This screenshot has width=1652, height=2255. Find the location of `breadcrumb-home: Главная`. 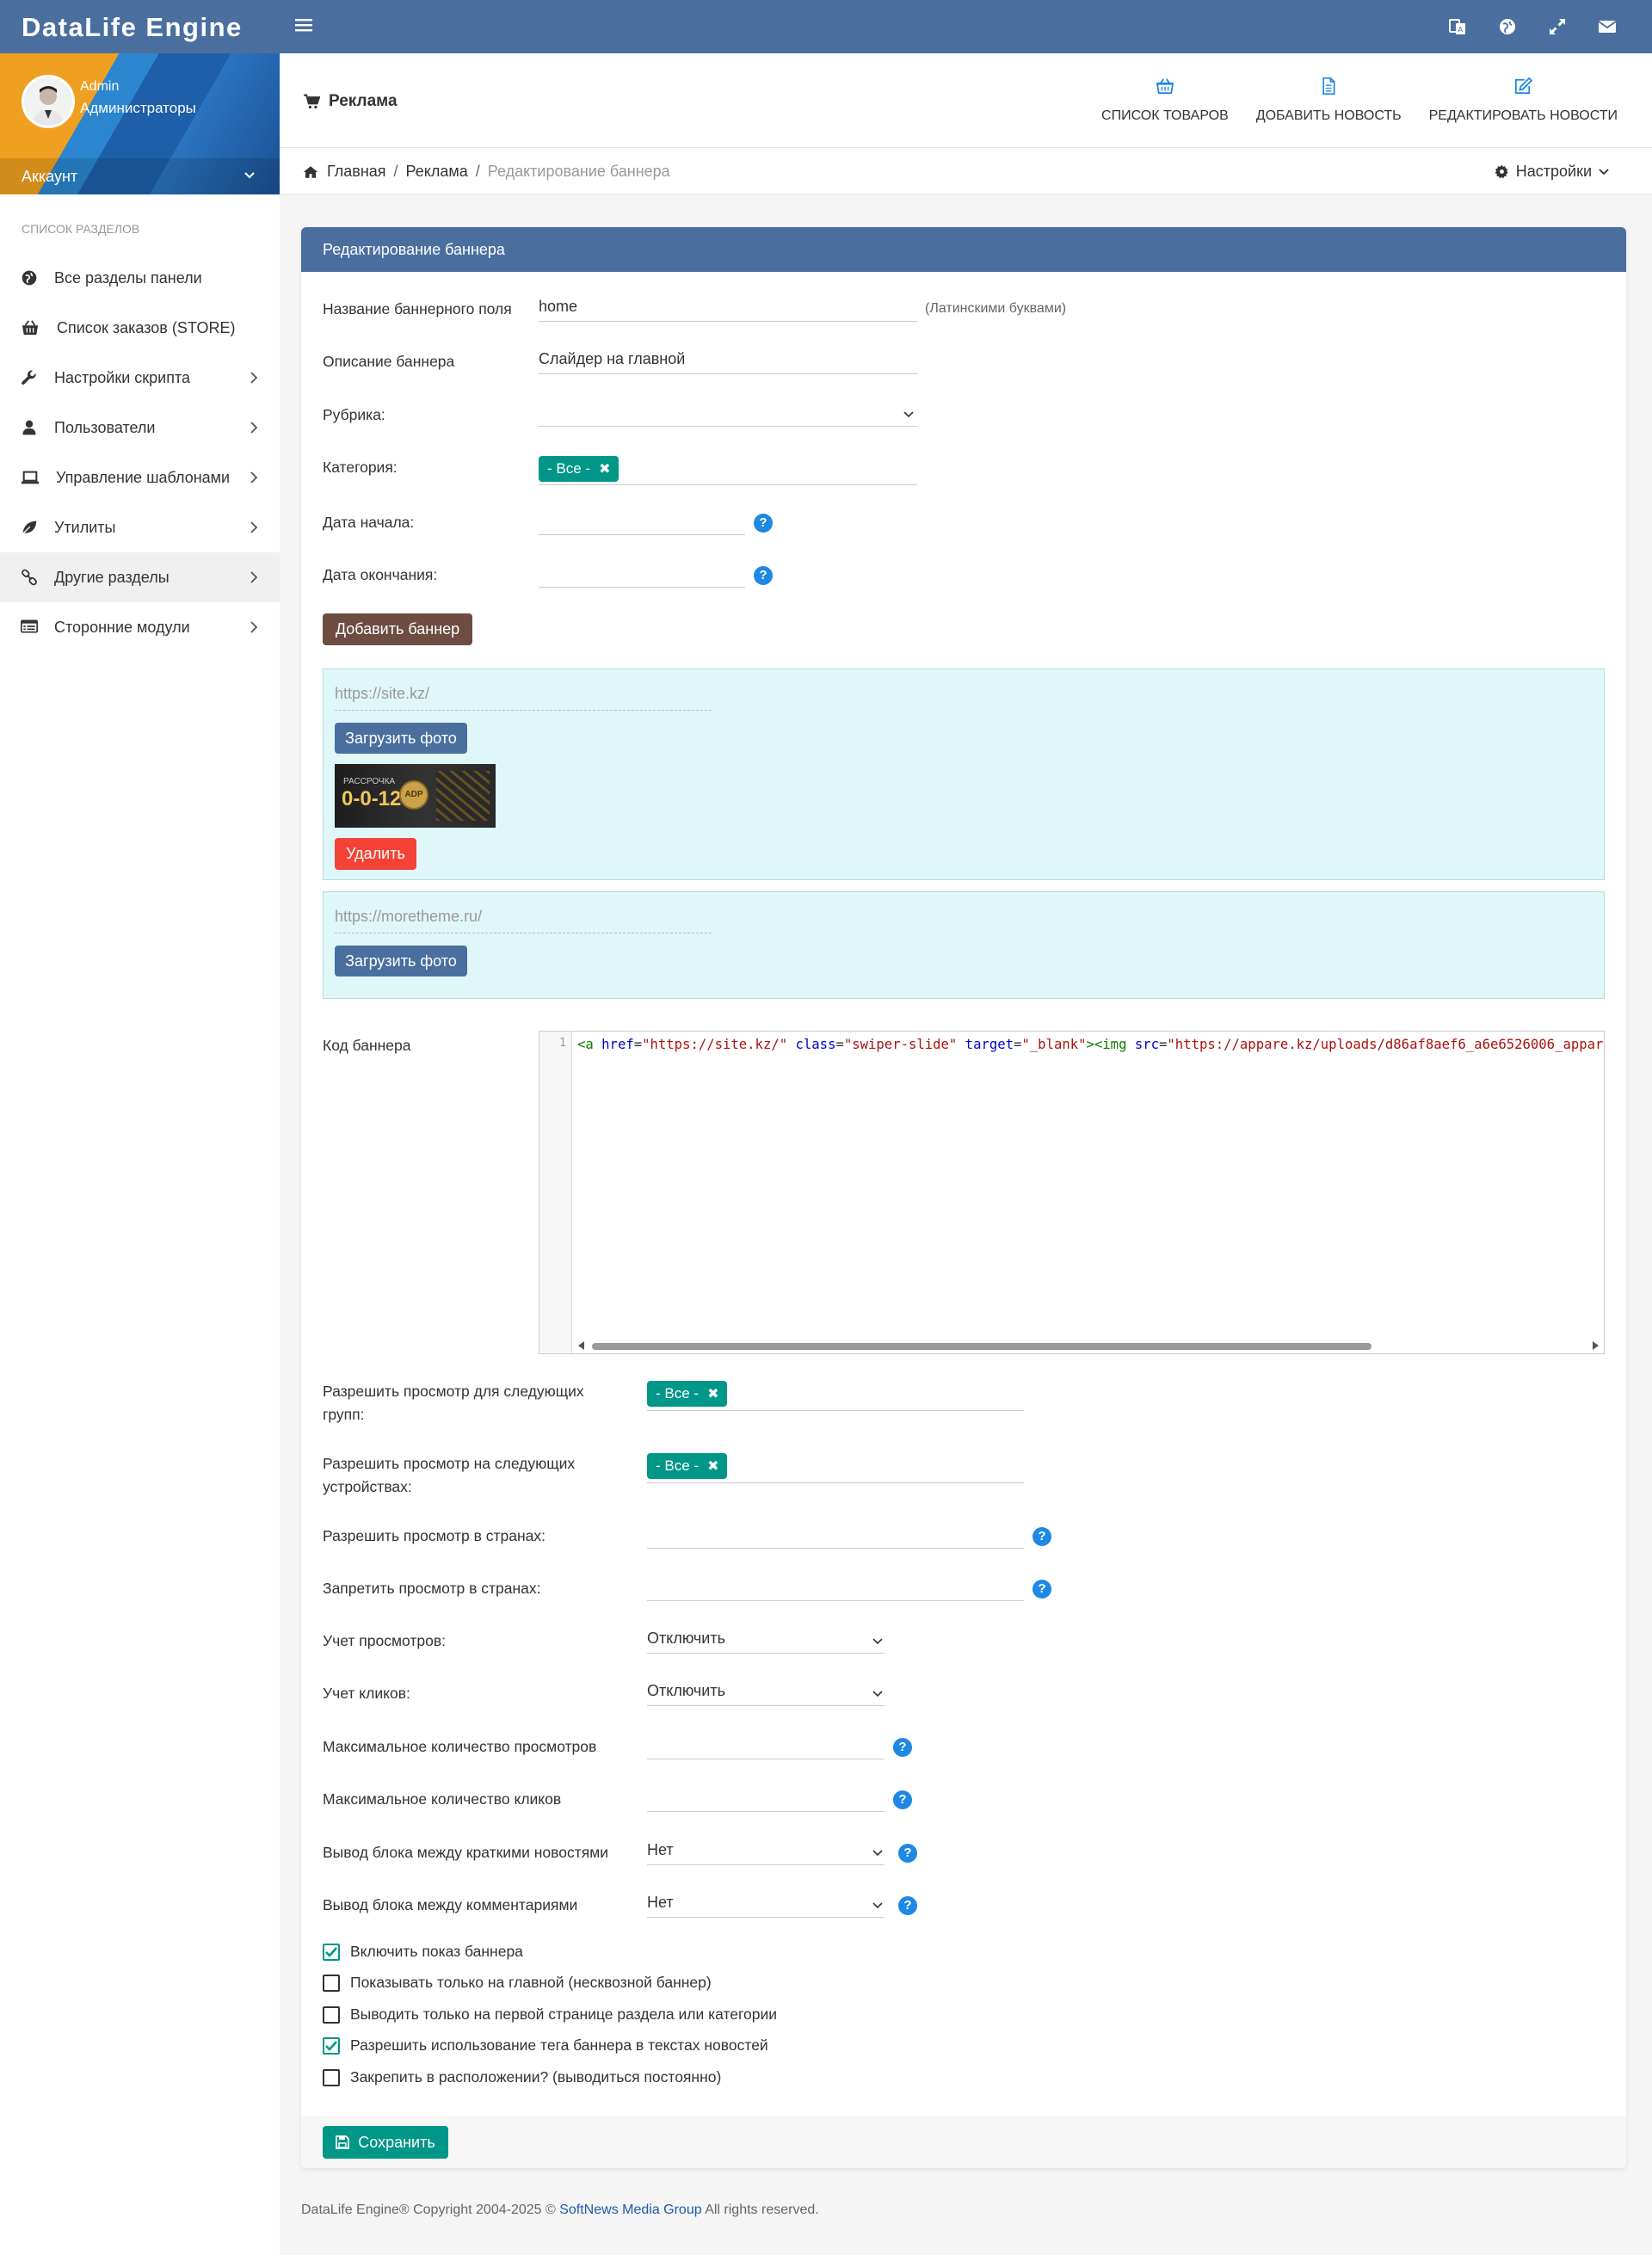

breadcrumb-home: Главная is located at coordinates (356, 172).